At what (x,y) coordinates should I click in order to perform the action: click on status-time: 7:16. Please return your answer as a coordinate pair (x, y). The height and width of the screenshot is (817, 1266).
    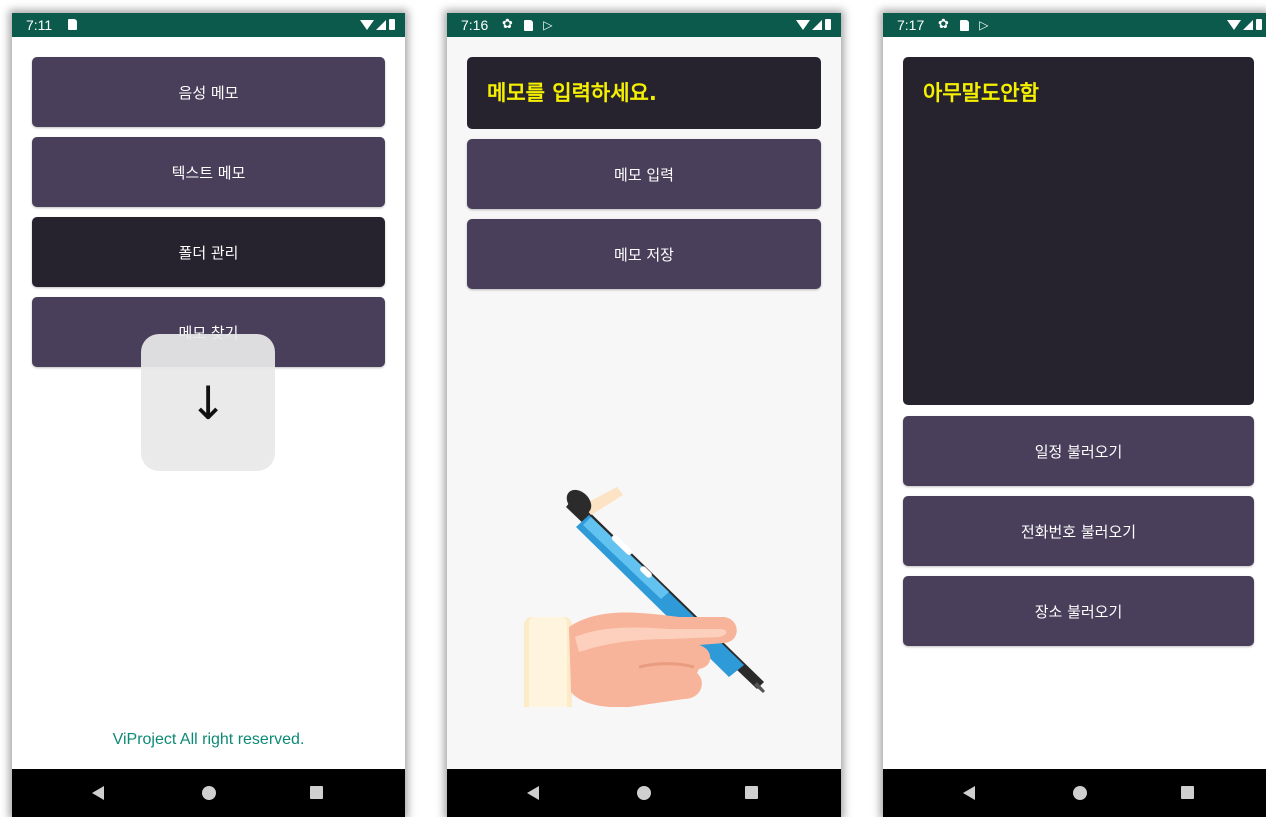
    Looking at the image, I should click on (475, 25).